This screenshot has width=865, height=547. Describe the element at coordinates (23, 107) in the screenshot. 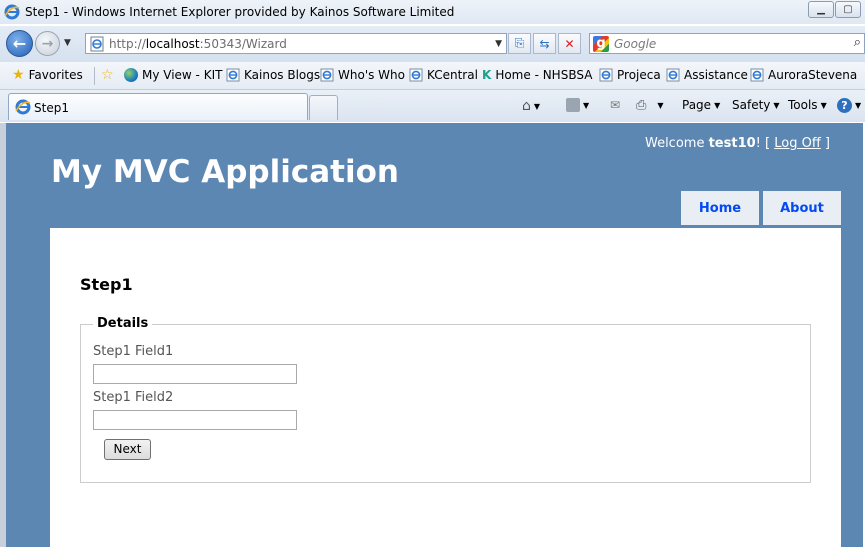

I see `internet-explorer-icon` at that location.